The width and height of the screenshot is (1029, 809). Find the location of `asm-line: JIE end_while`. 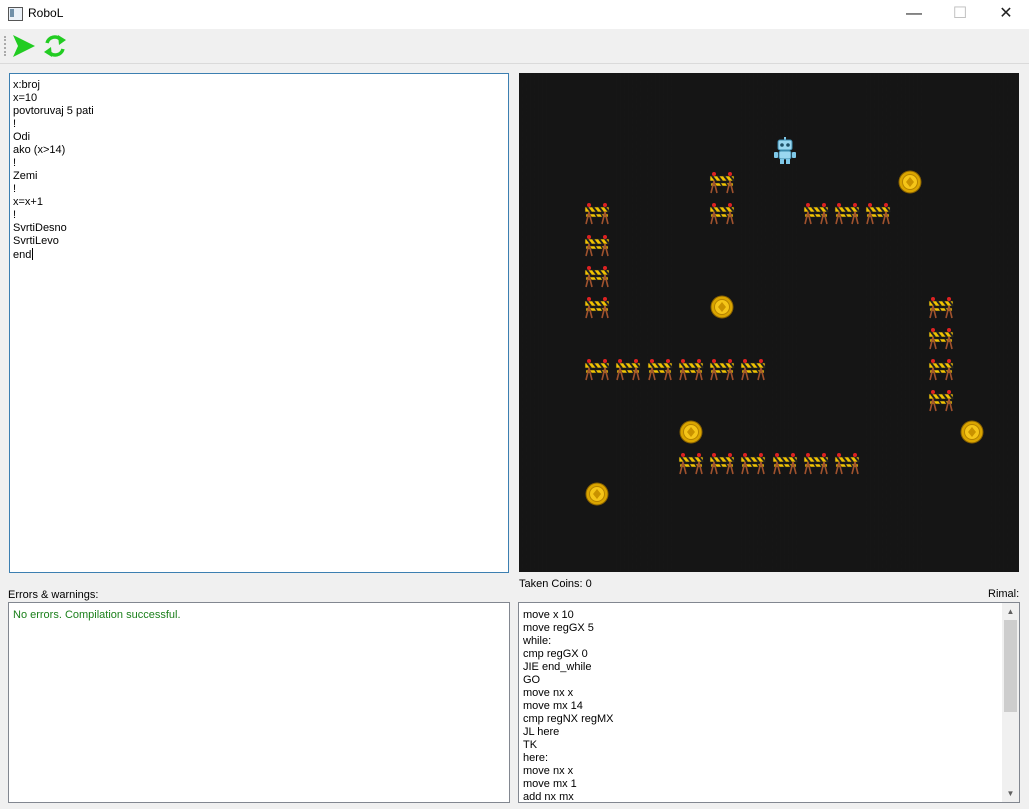

asm-line: JIE end_while is located at coordinates (557, 667).